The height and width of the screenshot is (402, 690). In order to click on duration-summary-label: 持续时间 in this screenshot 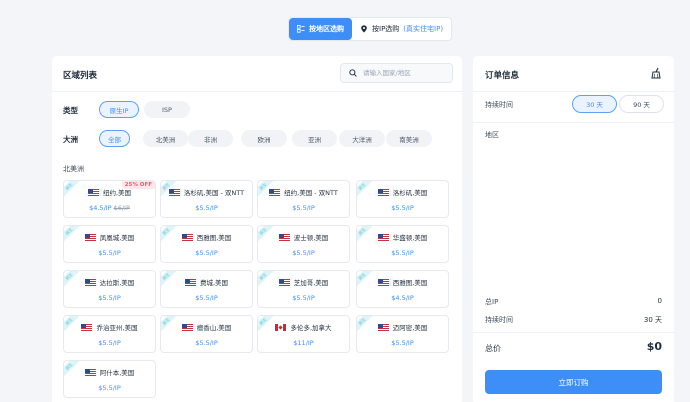, I will do `click(499, 320)`.